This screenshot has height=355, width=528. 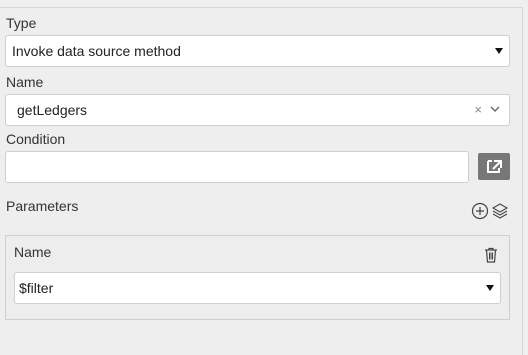 I want to click on parameters-label: Parameters, so click(x=42, y=206).